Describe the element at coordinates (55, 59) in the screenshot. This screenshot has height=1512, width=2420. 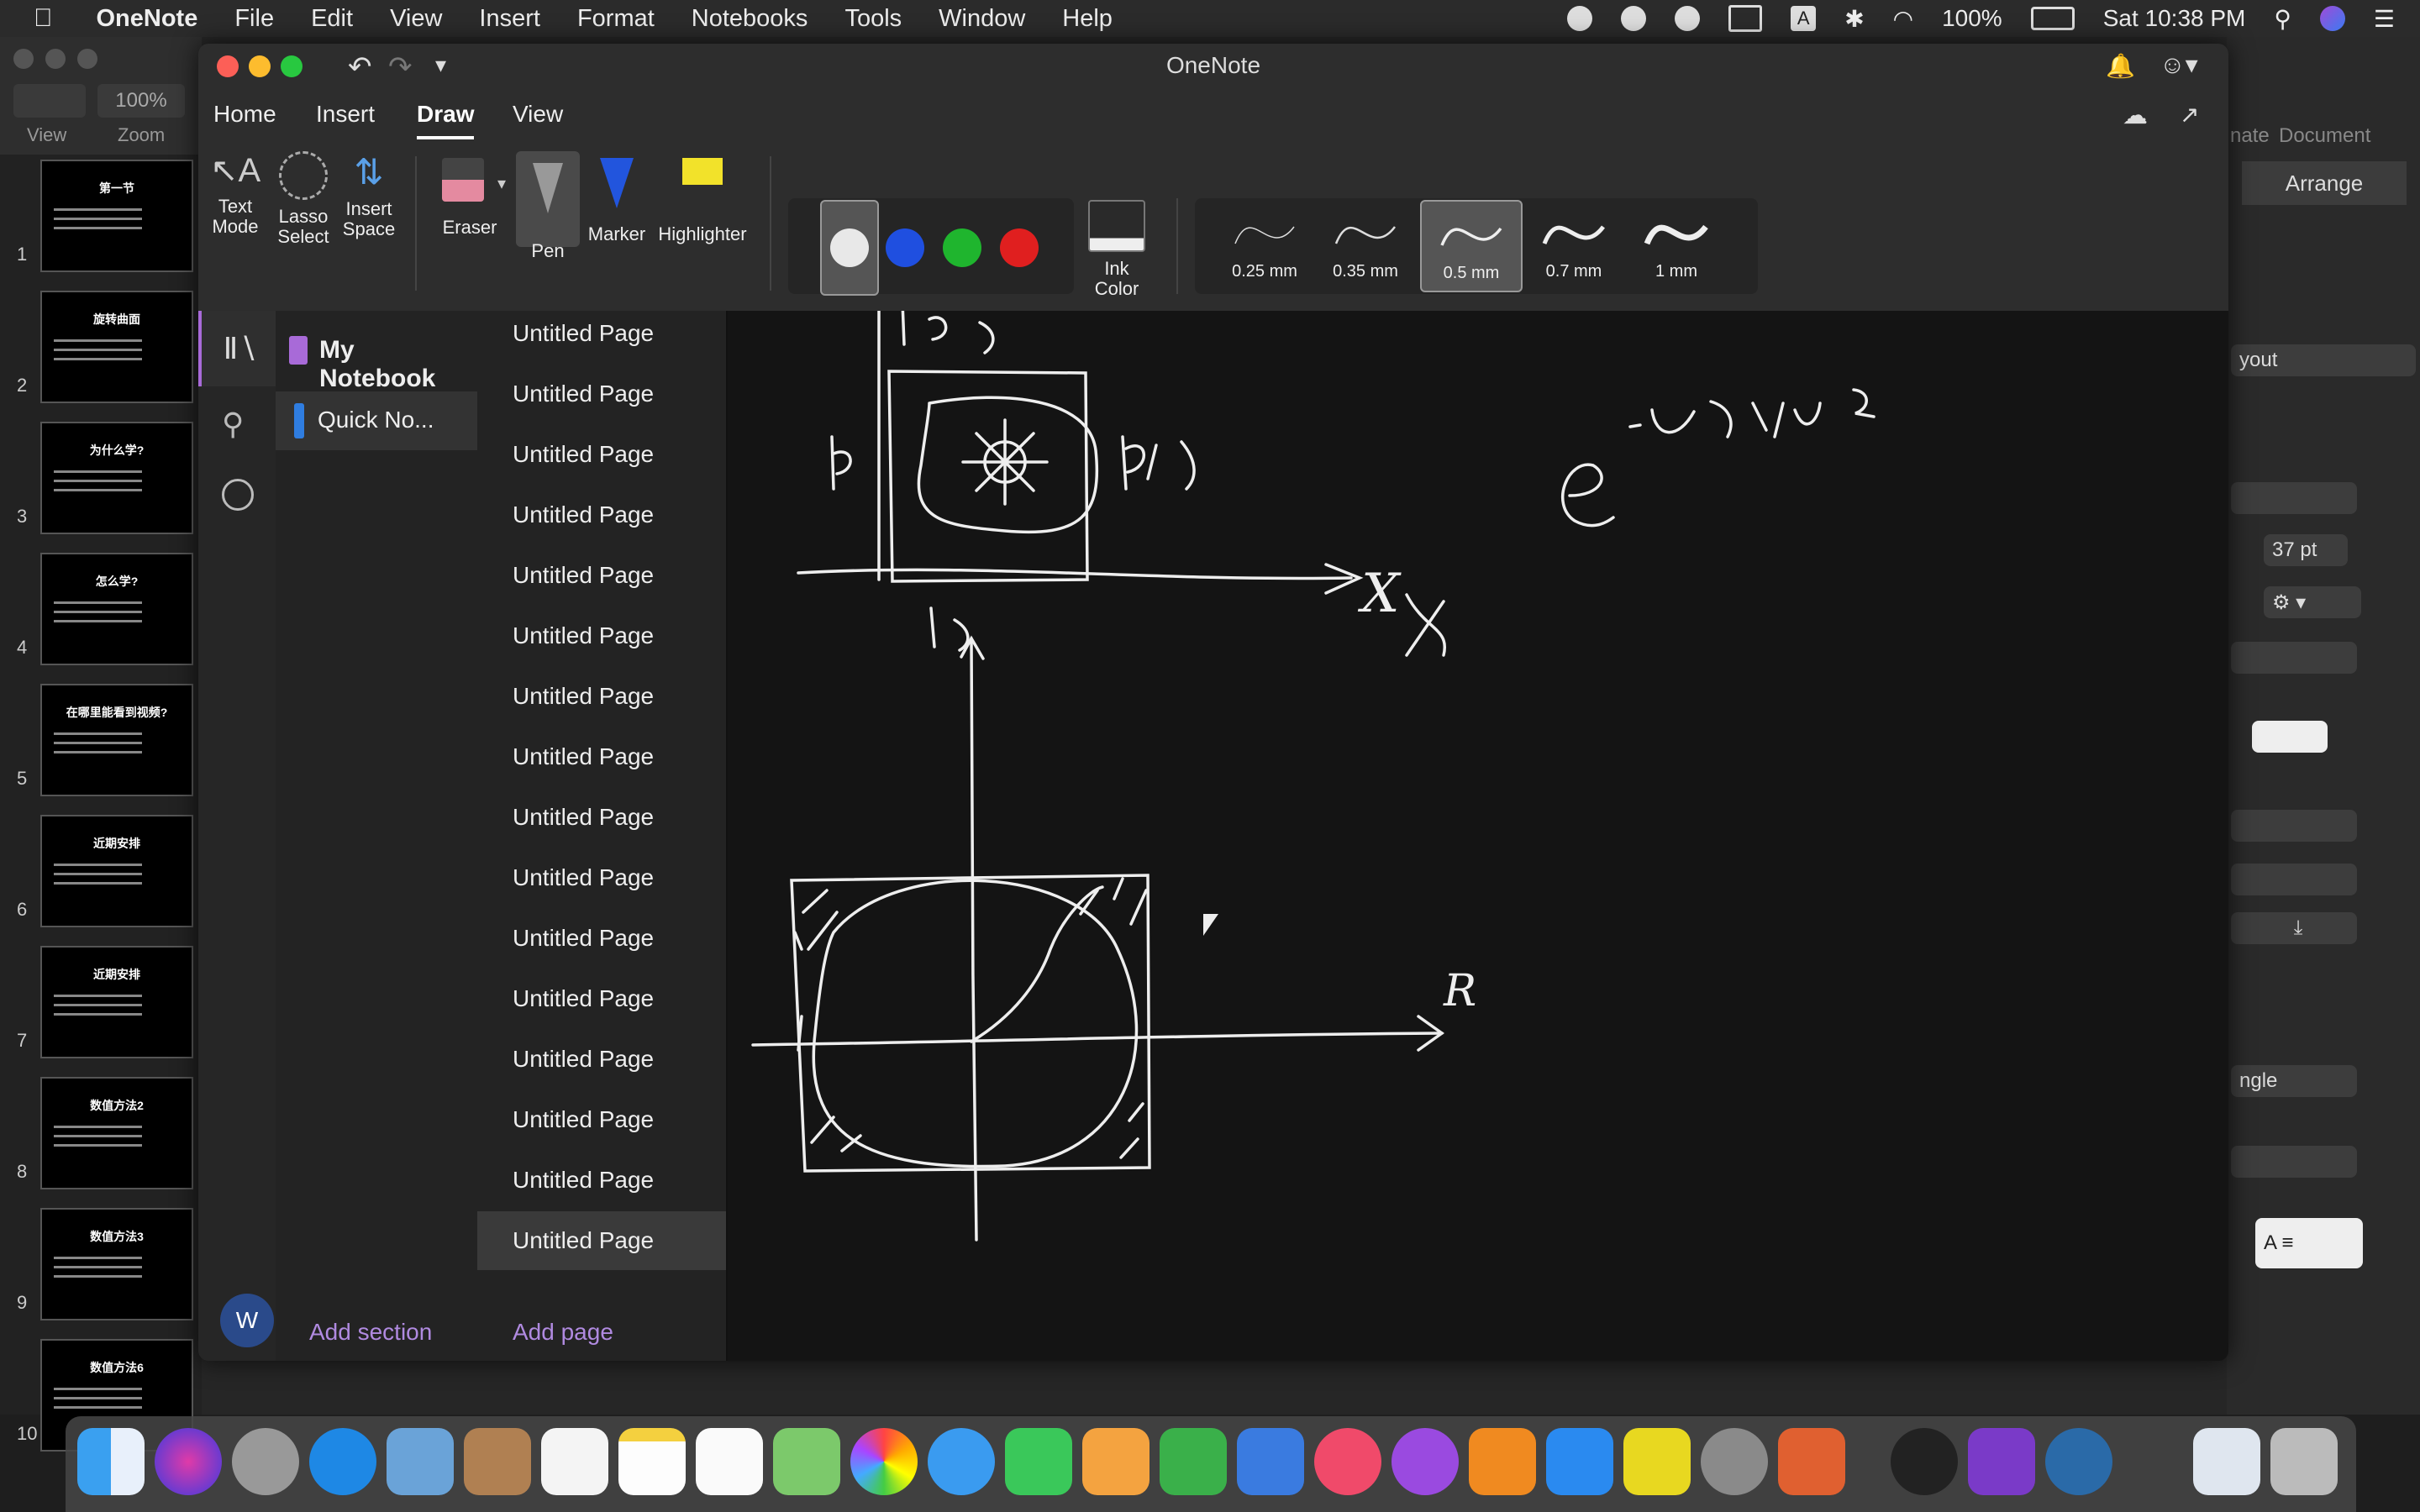
I see `keynote-min-icon` at that location.